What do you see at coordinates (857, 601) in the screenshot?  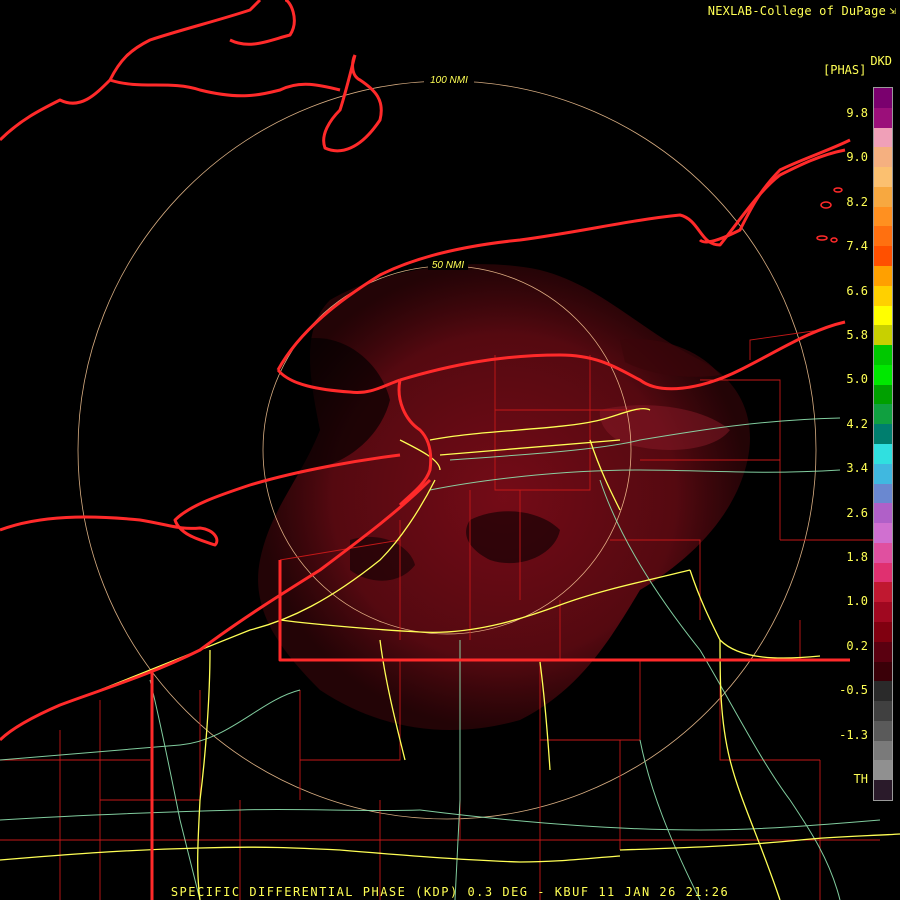 I see `color-scale-tick-label: 1.0` at bounding box center [857, 601].